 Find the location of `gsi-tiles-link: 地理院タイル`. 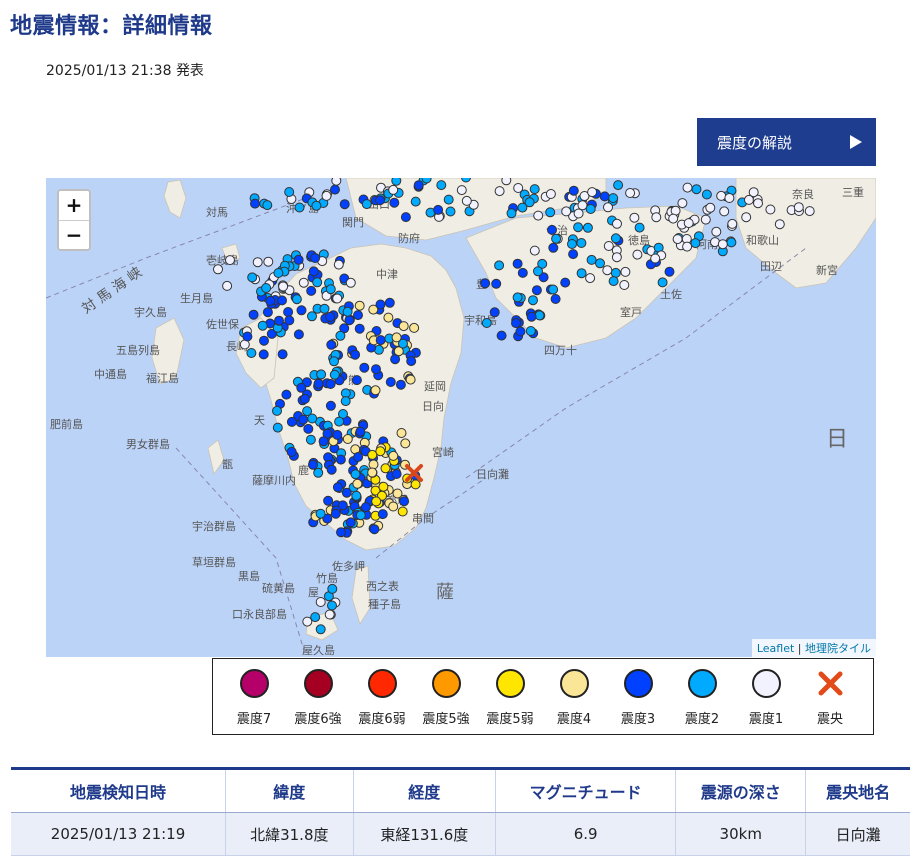

gsi-tiles-link: 地理院タイル is located at coordinates (838, 648).